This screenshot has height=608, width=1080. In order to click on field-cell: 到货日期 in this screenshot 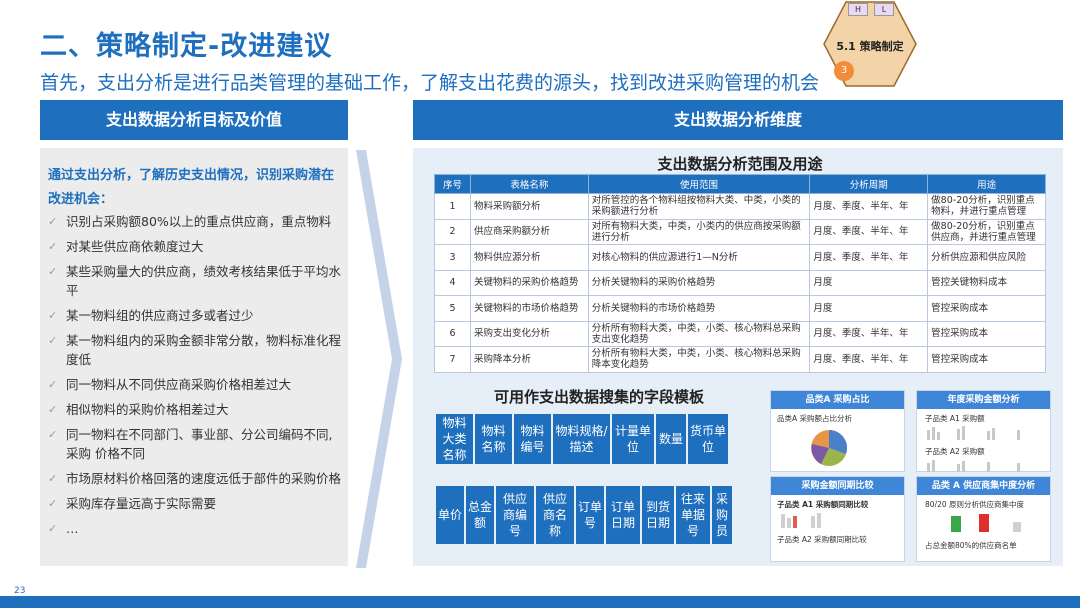, I will do `click(658, 515)`.